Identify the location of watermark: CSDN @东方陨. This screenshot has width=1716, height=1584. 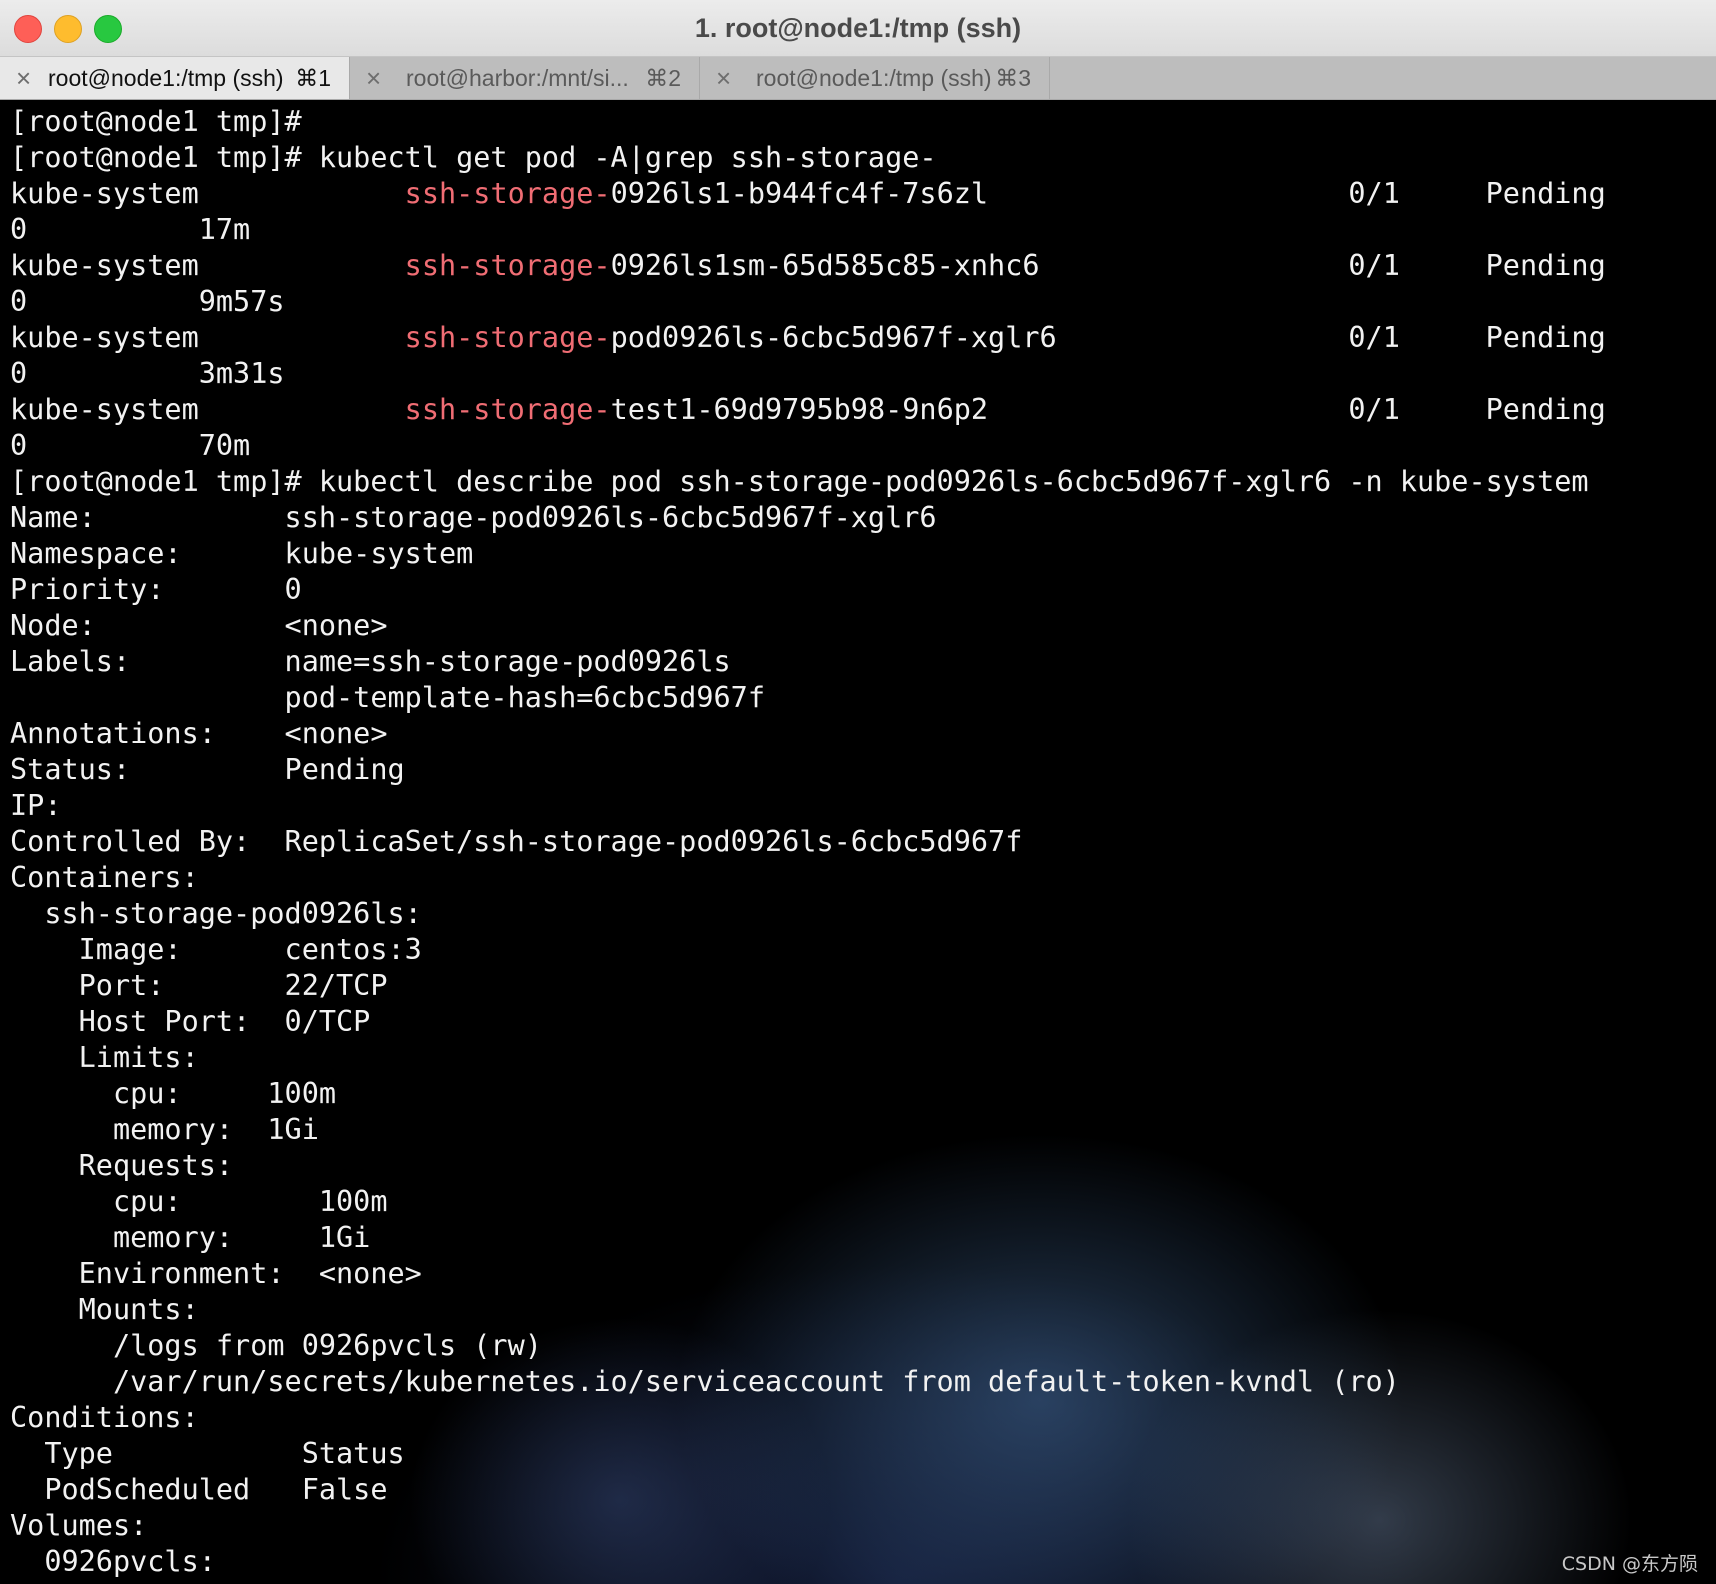
(1629, 1564).